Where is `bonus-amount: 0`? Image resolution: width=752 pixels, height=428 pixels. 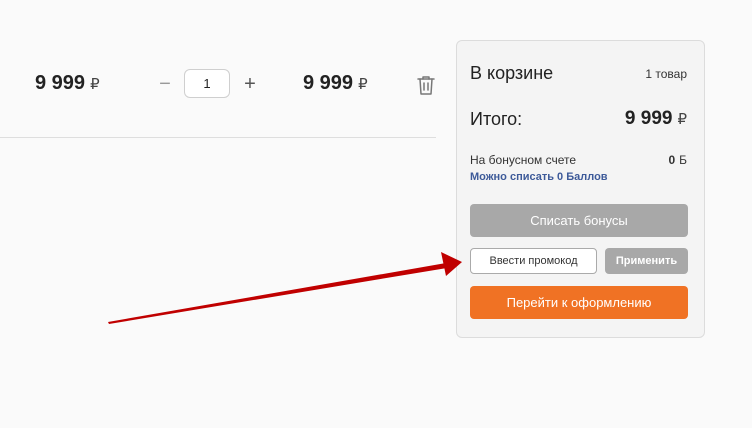
bonus-amount: 0 is located at coordinates (672, 160).